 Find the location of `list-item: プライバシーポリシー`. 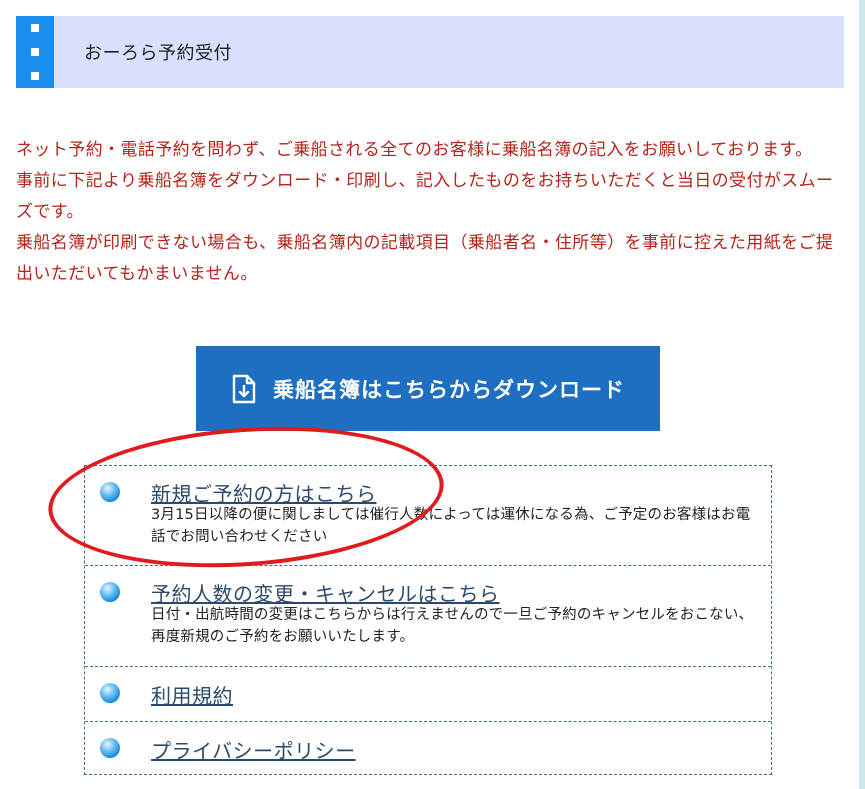

list-item: プライバシーポリシー is located at coordinates (428, 748).